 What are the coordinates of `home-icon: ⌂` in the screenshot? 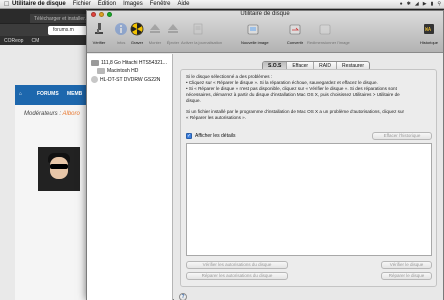 It's located at (20, 94).